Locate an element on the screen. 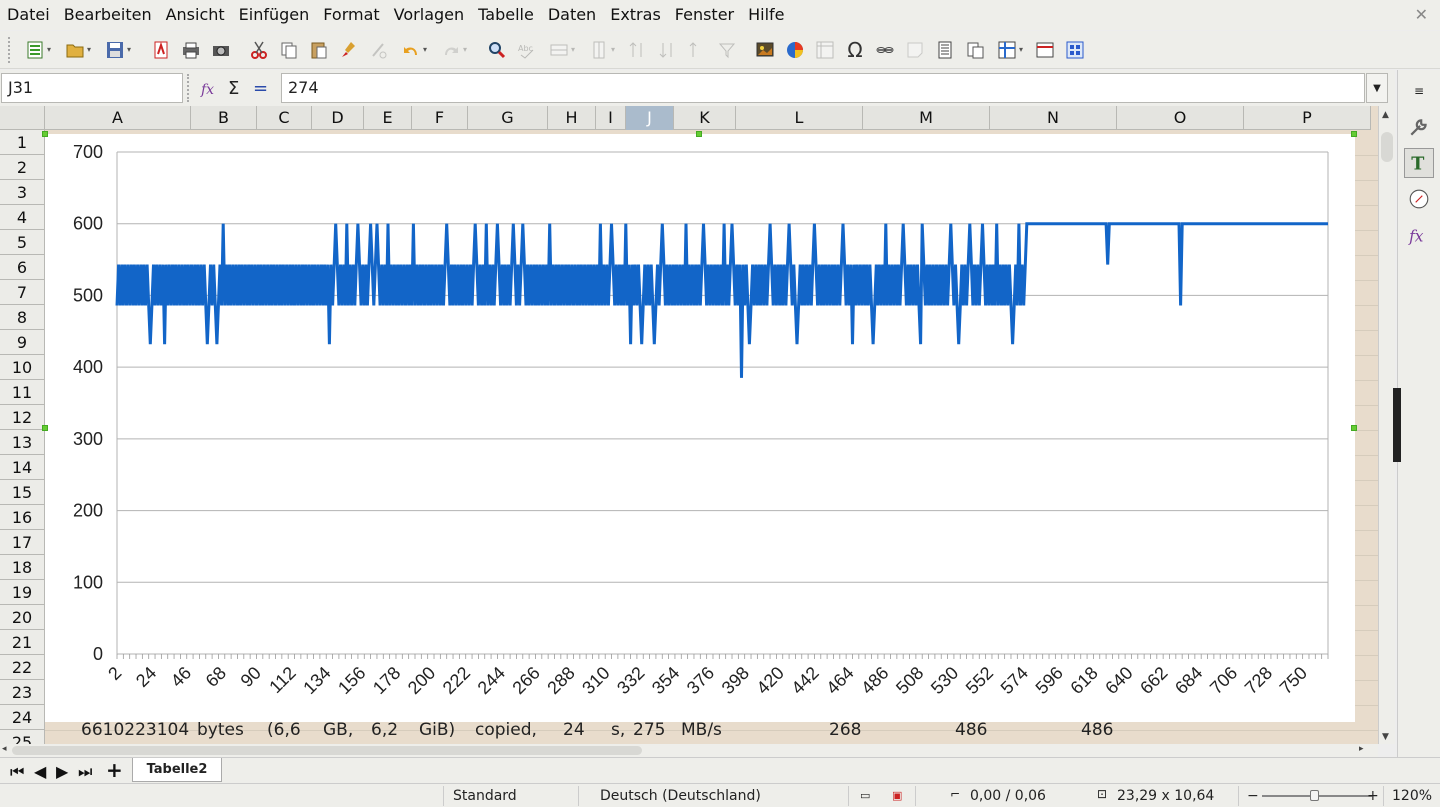  zoom-level: 120% is located at coordinates (1412, 796).